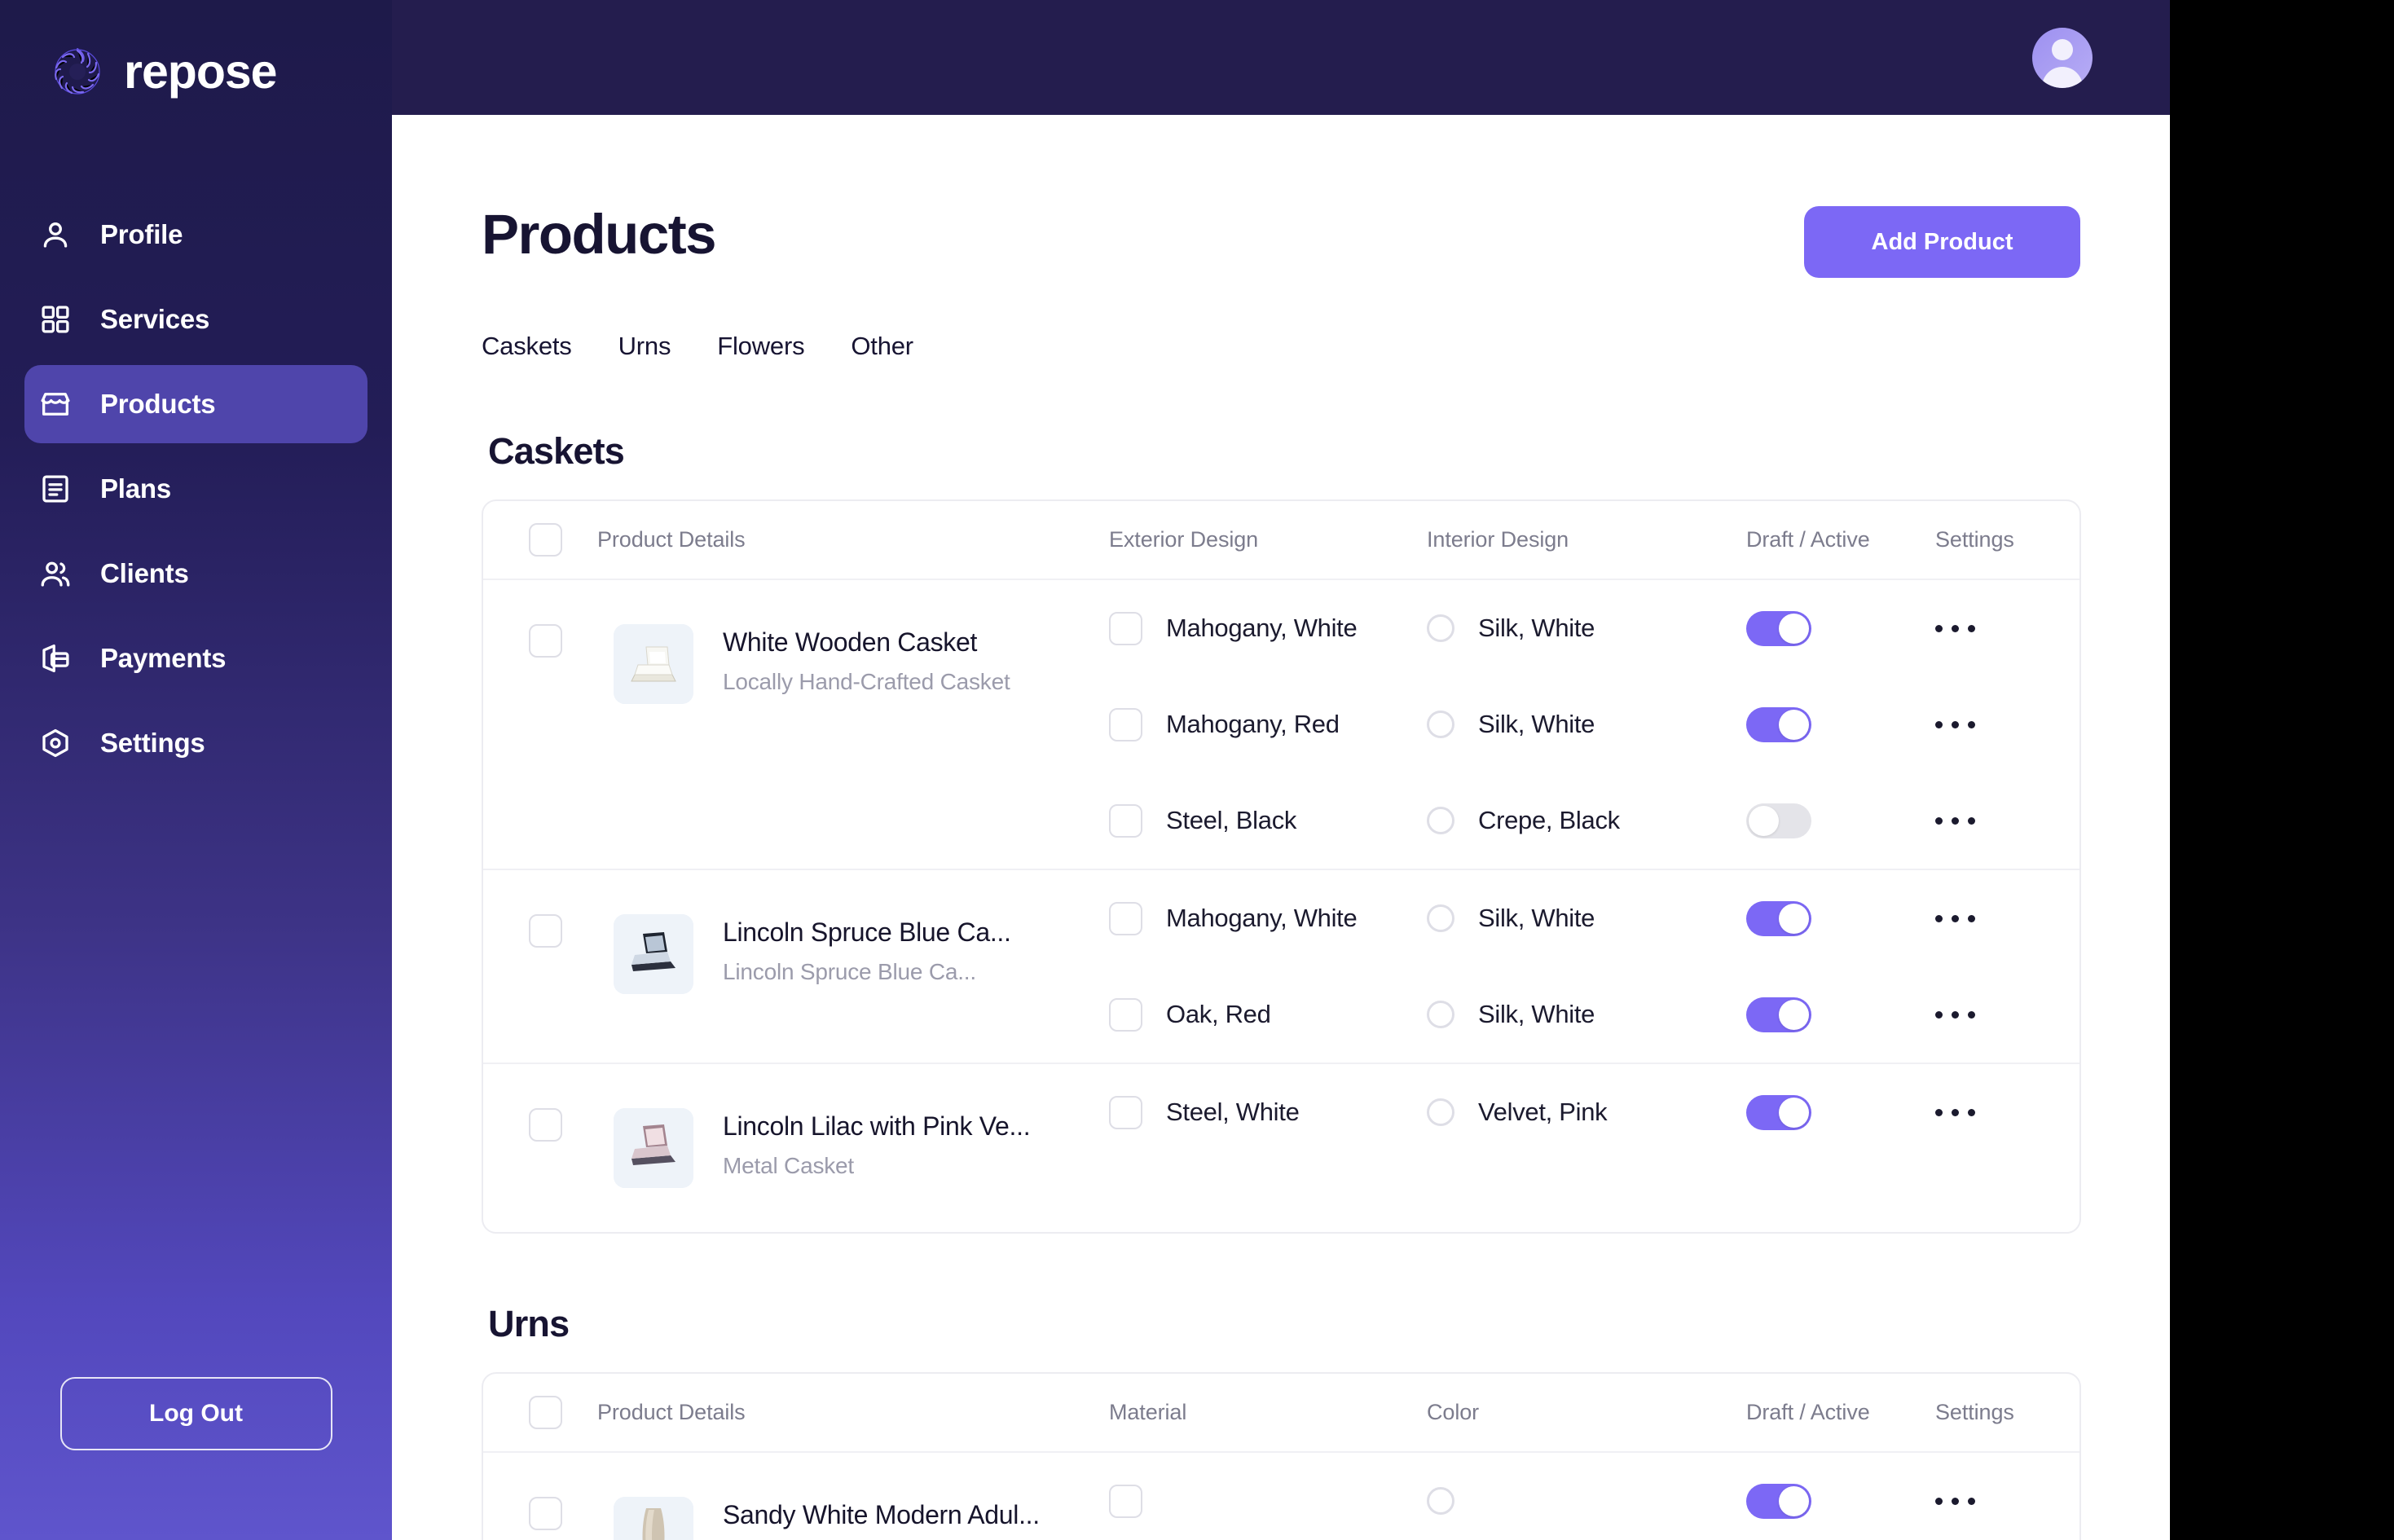  What do you see at coordinates (1268, 1014) in the screenshot?
I see `exterior-cell: Oak, Red` at bounding box center [1268, 1014].